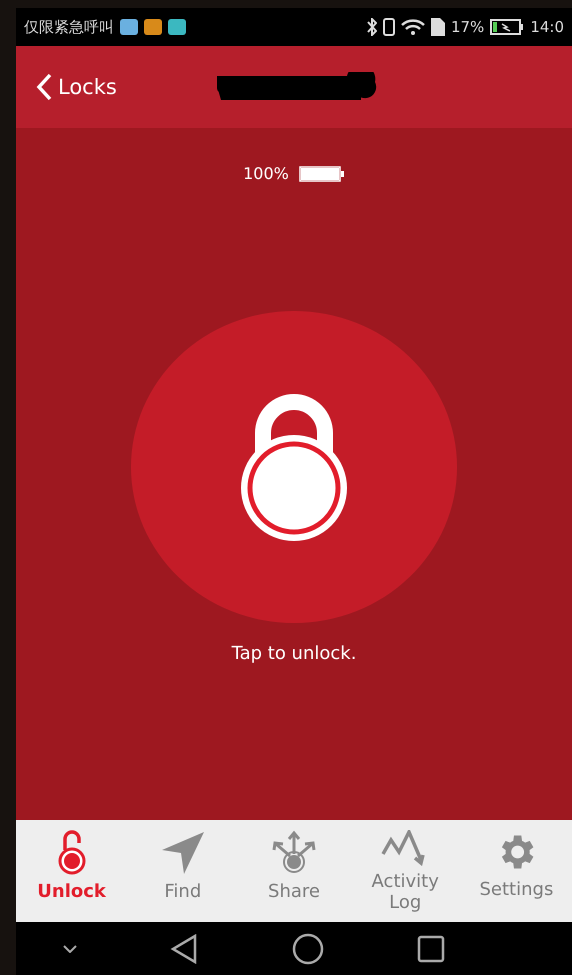 The height and width of the screenshot is (975, 572). I want to click on tab: Share, so click(294, 871).